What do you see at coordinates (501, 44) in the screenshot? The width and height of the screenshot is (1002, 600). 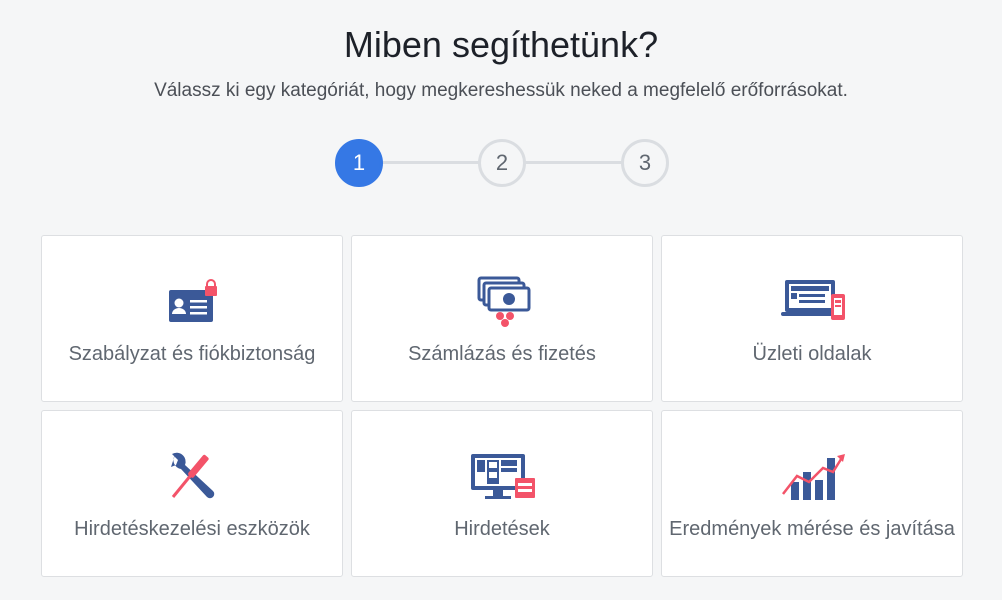 I see `page-title: Miben segíthetünk?` at bounding box center [501, 44].